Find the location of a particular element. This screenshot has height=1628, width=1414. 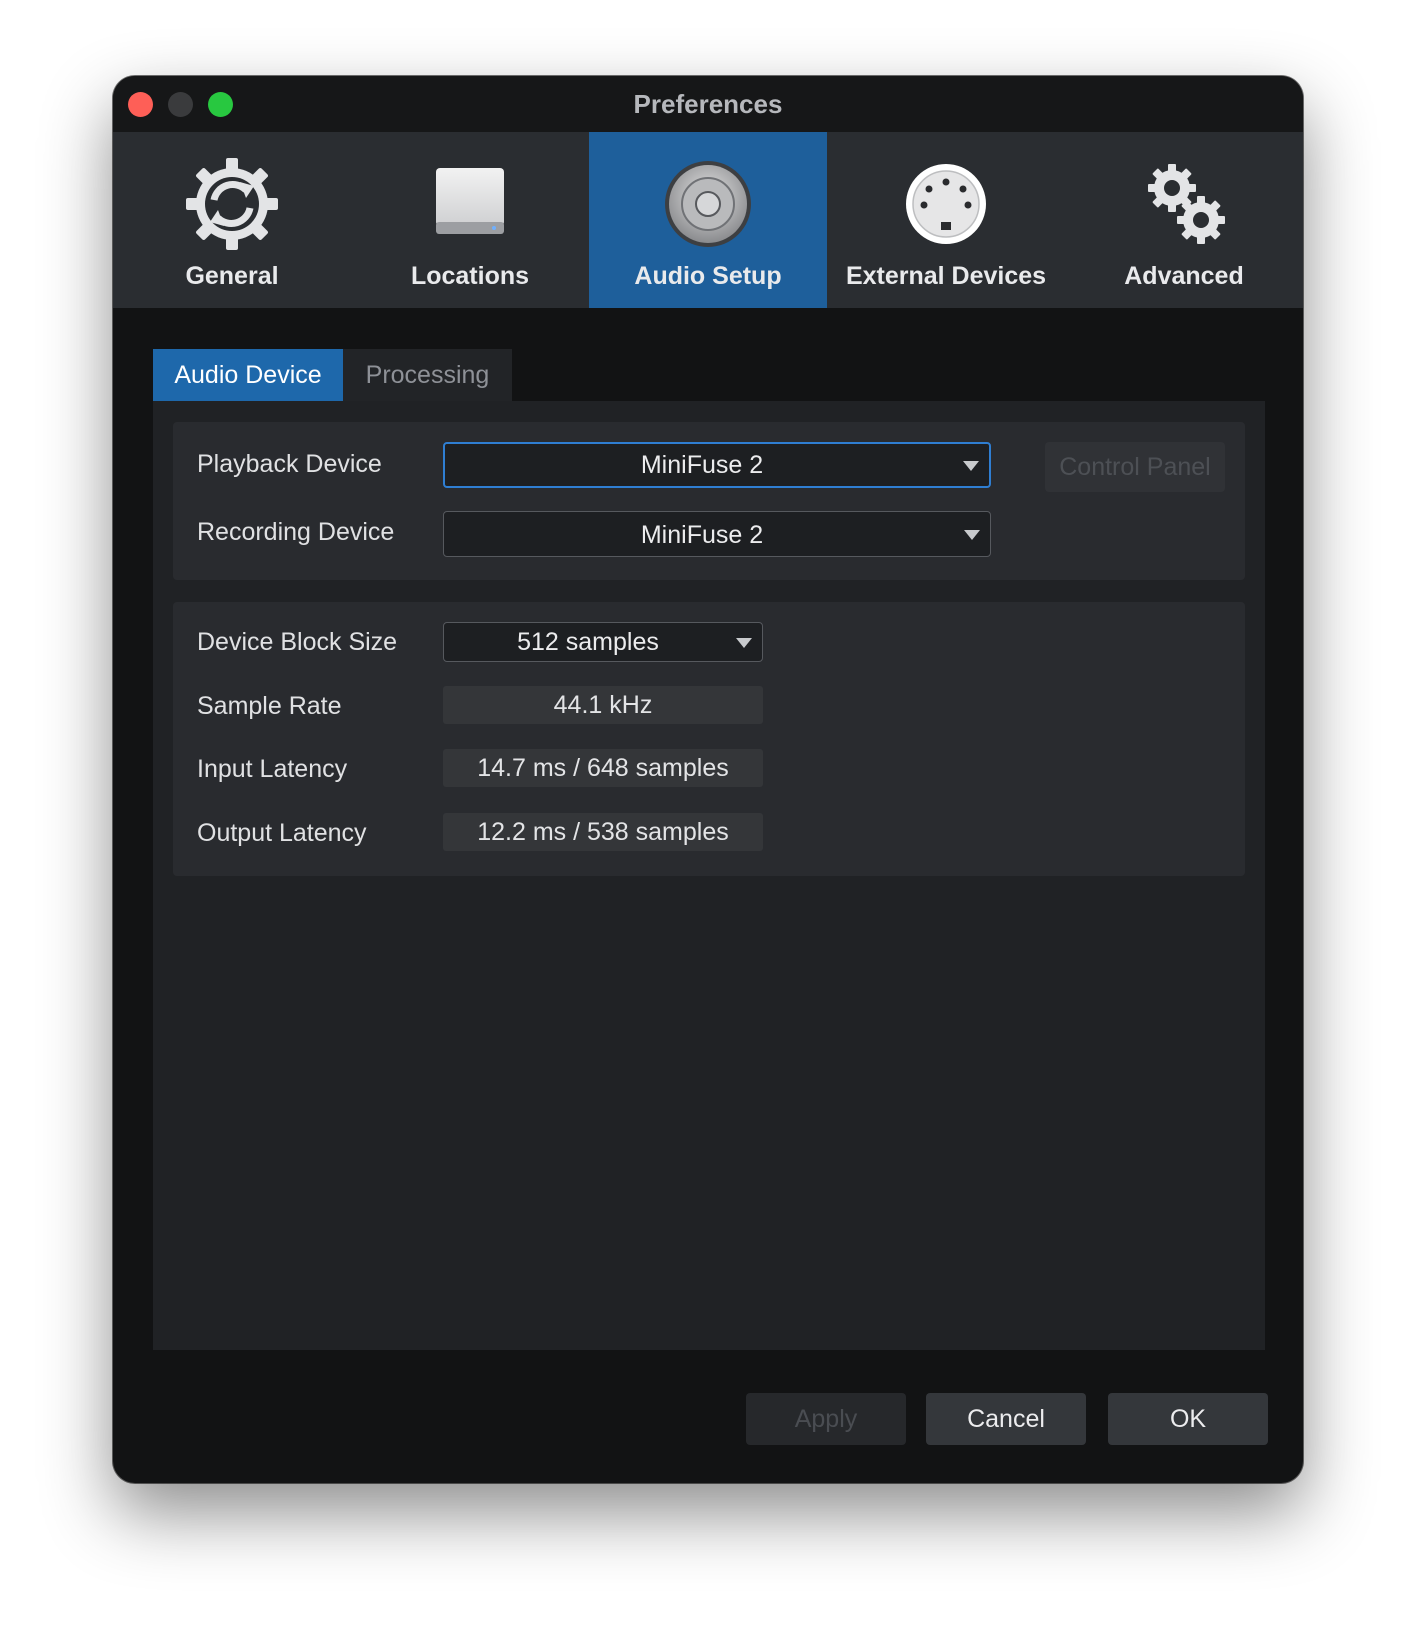

block-size-value: 512 samples is located at coordinates (588, 642).